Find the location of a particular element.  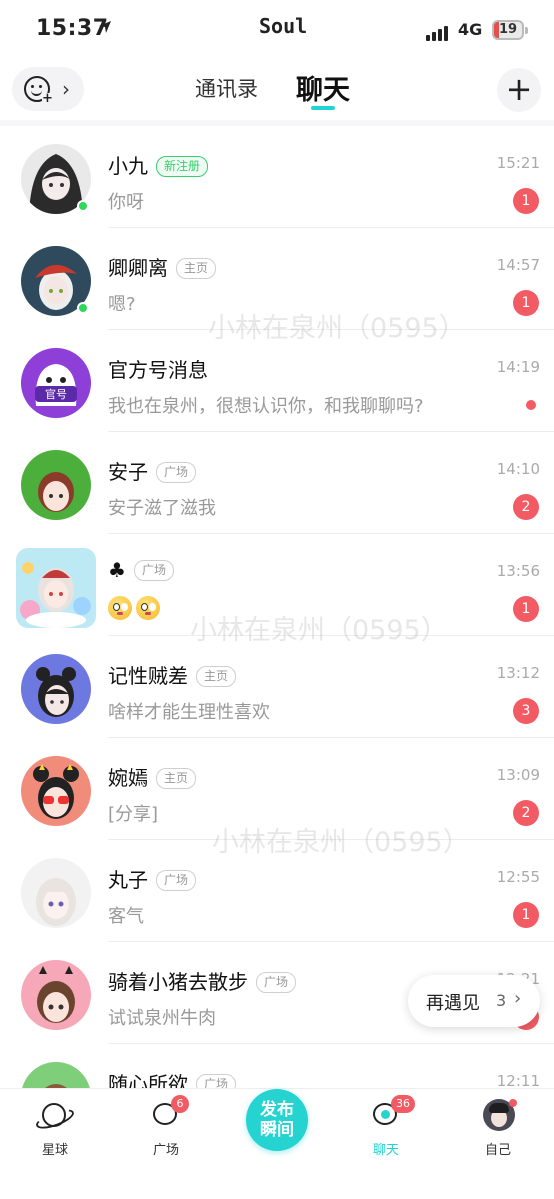

message-time: 14:57 is located at coordinates (518, 265).